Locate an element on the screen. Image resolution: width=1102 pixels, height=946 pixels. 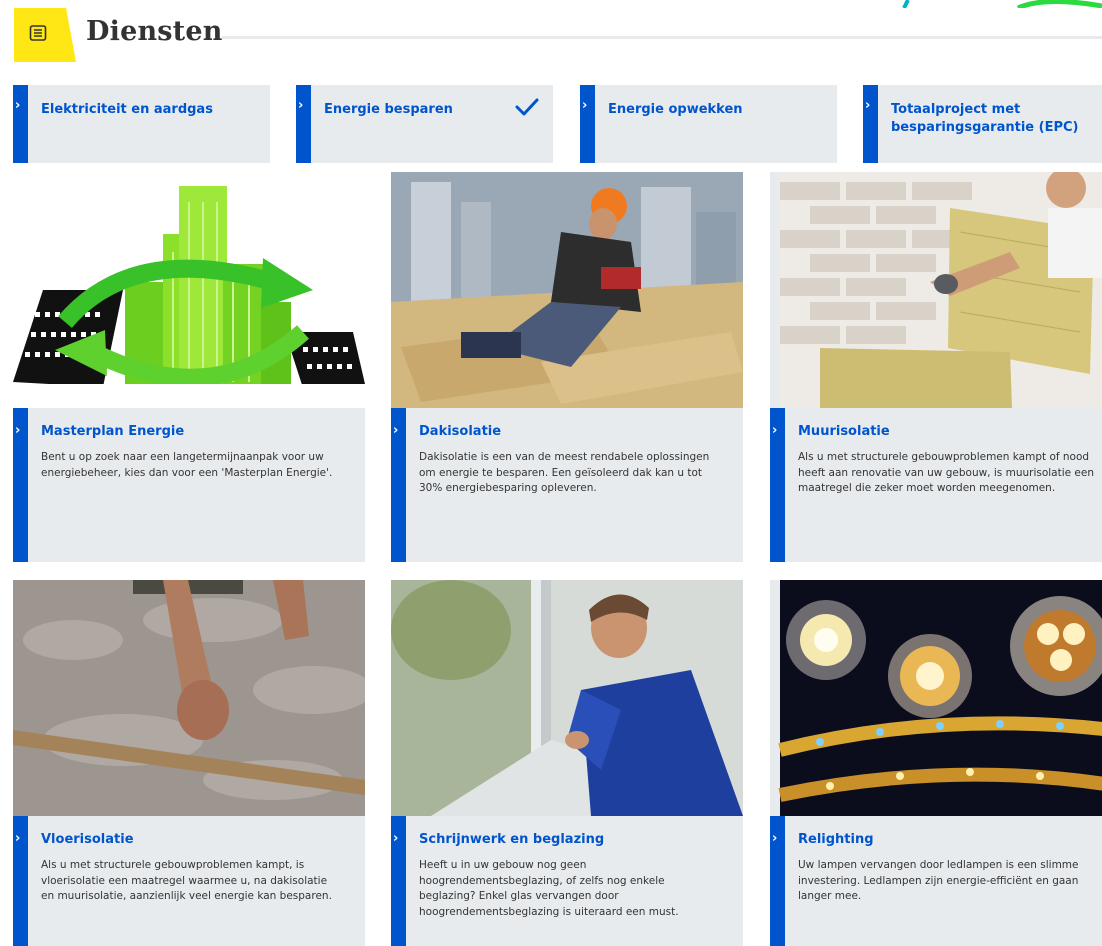
category-label: Energie opwekken is located at coordinates (675, 109).